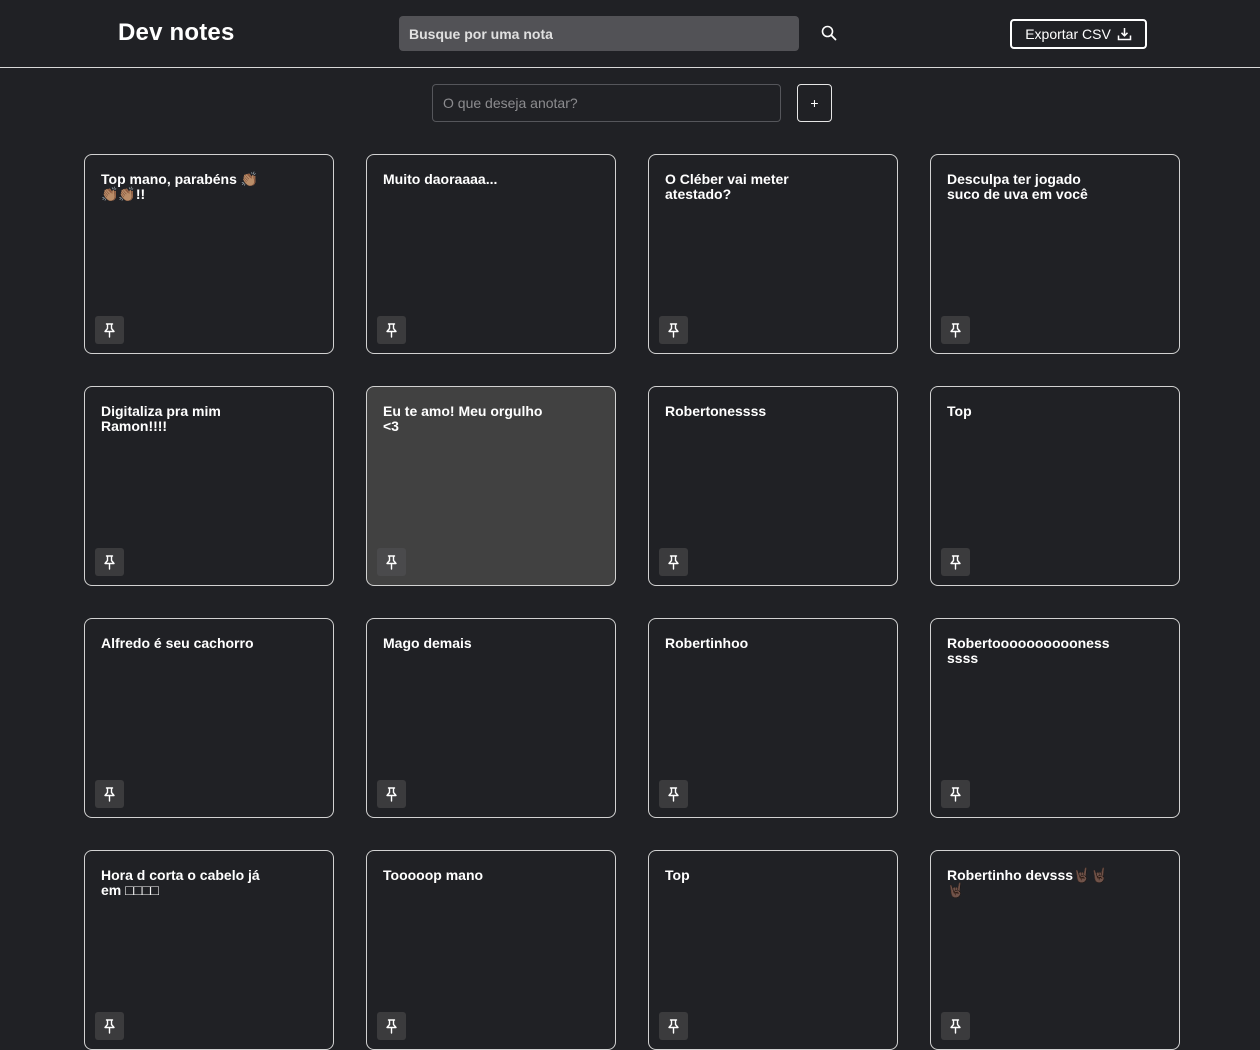 This screenshot has height=1050, width=1260. Describe the element at coordinates (491, 718) in the screenshot. I see `note-card: Mago demais` at that location.